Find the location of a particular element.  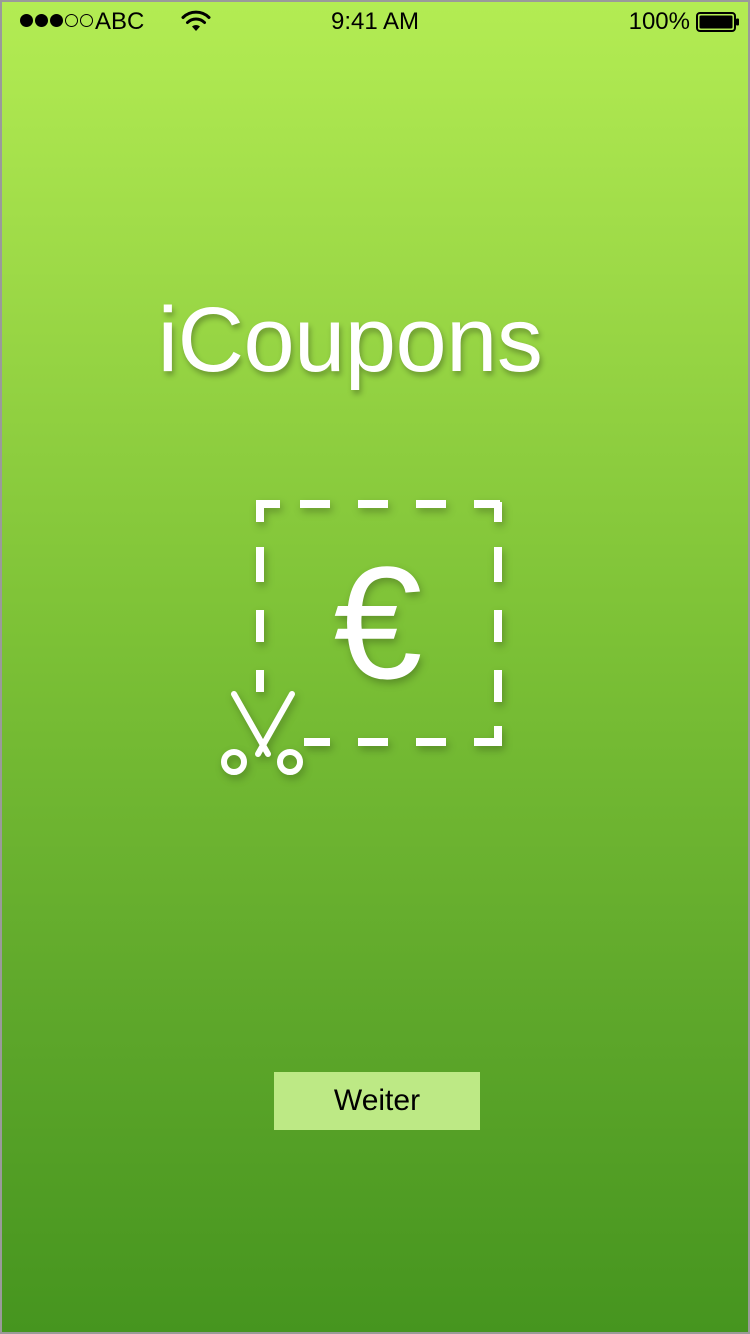

coupon-logo-icon: € is located at coordinates (361, 637).